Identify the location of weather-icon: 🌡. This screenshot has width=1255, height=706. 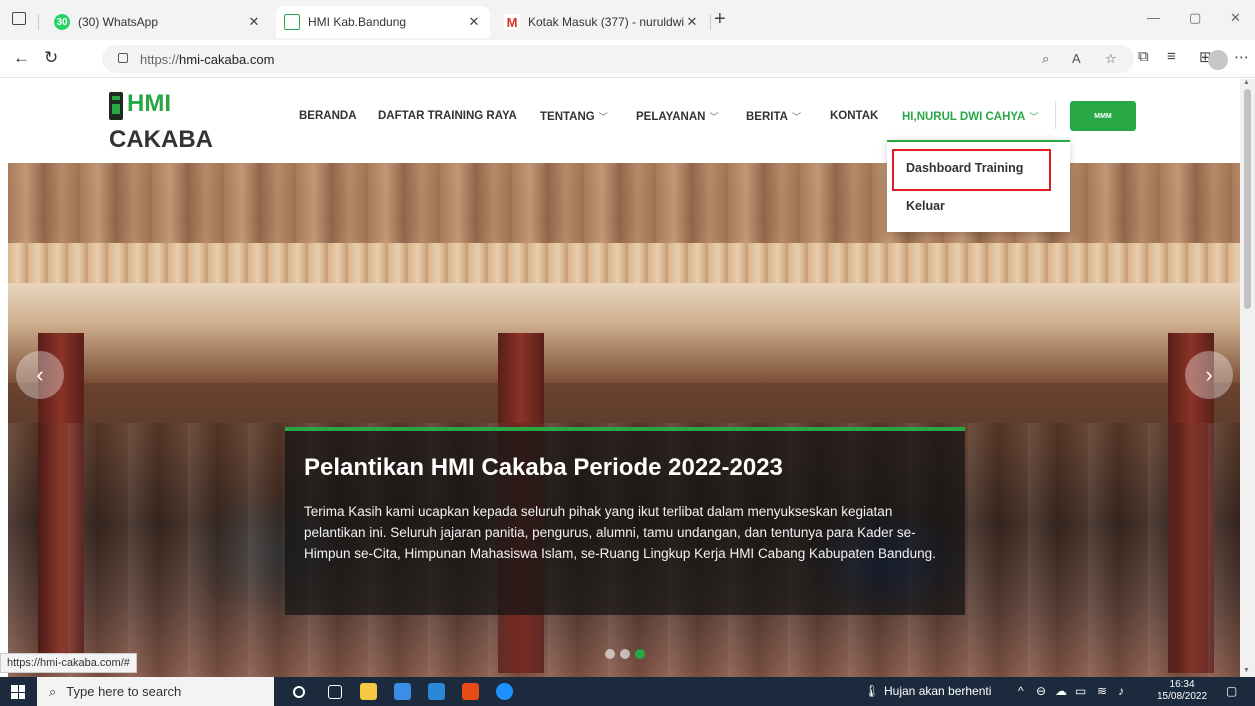
(871, 691).